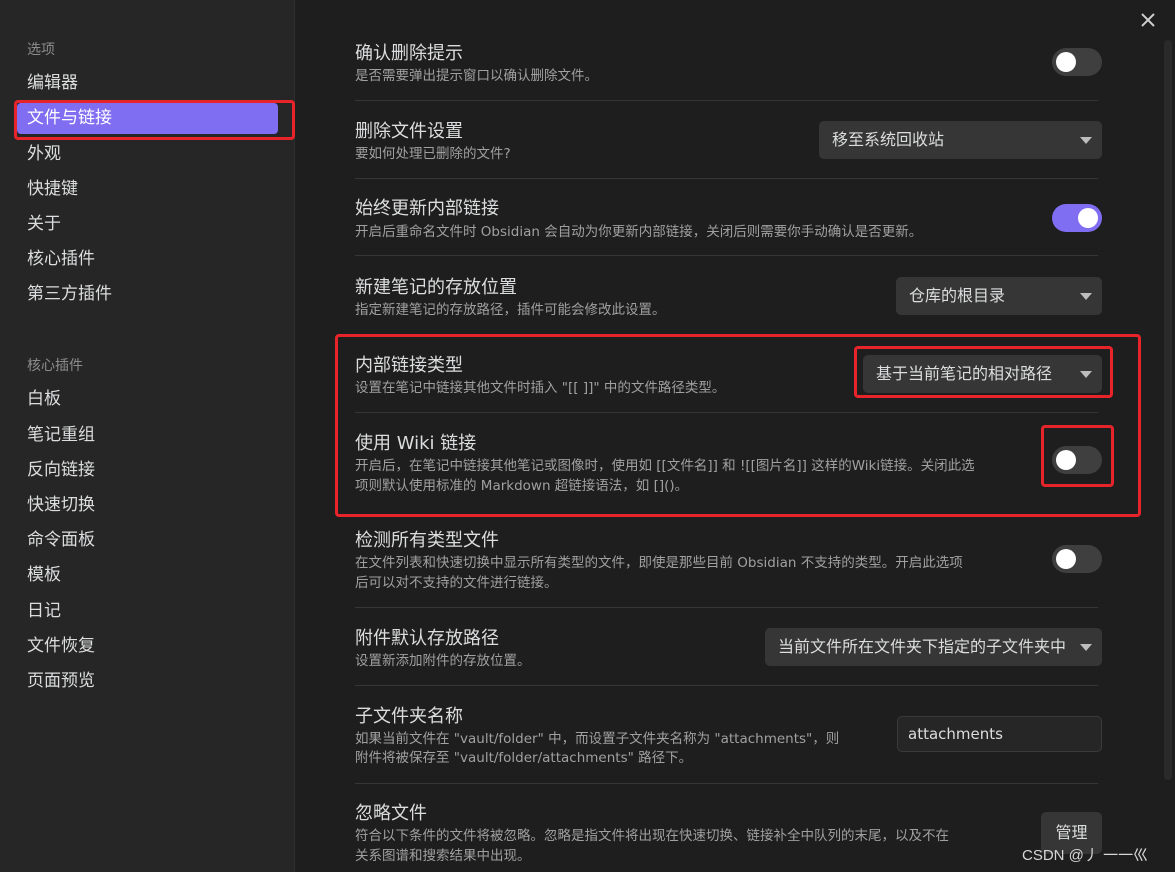 The width and height of the screenshot is (1175, 872). I want to click on setting-description-line-2: 附件将被保存至 "vault/folder/attachments" 路径下。, so click(524, 758).